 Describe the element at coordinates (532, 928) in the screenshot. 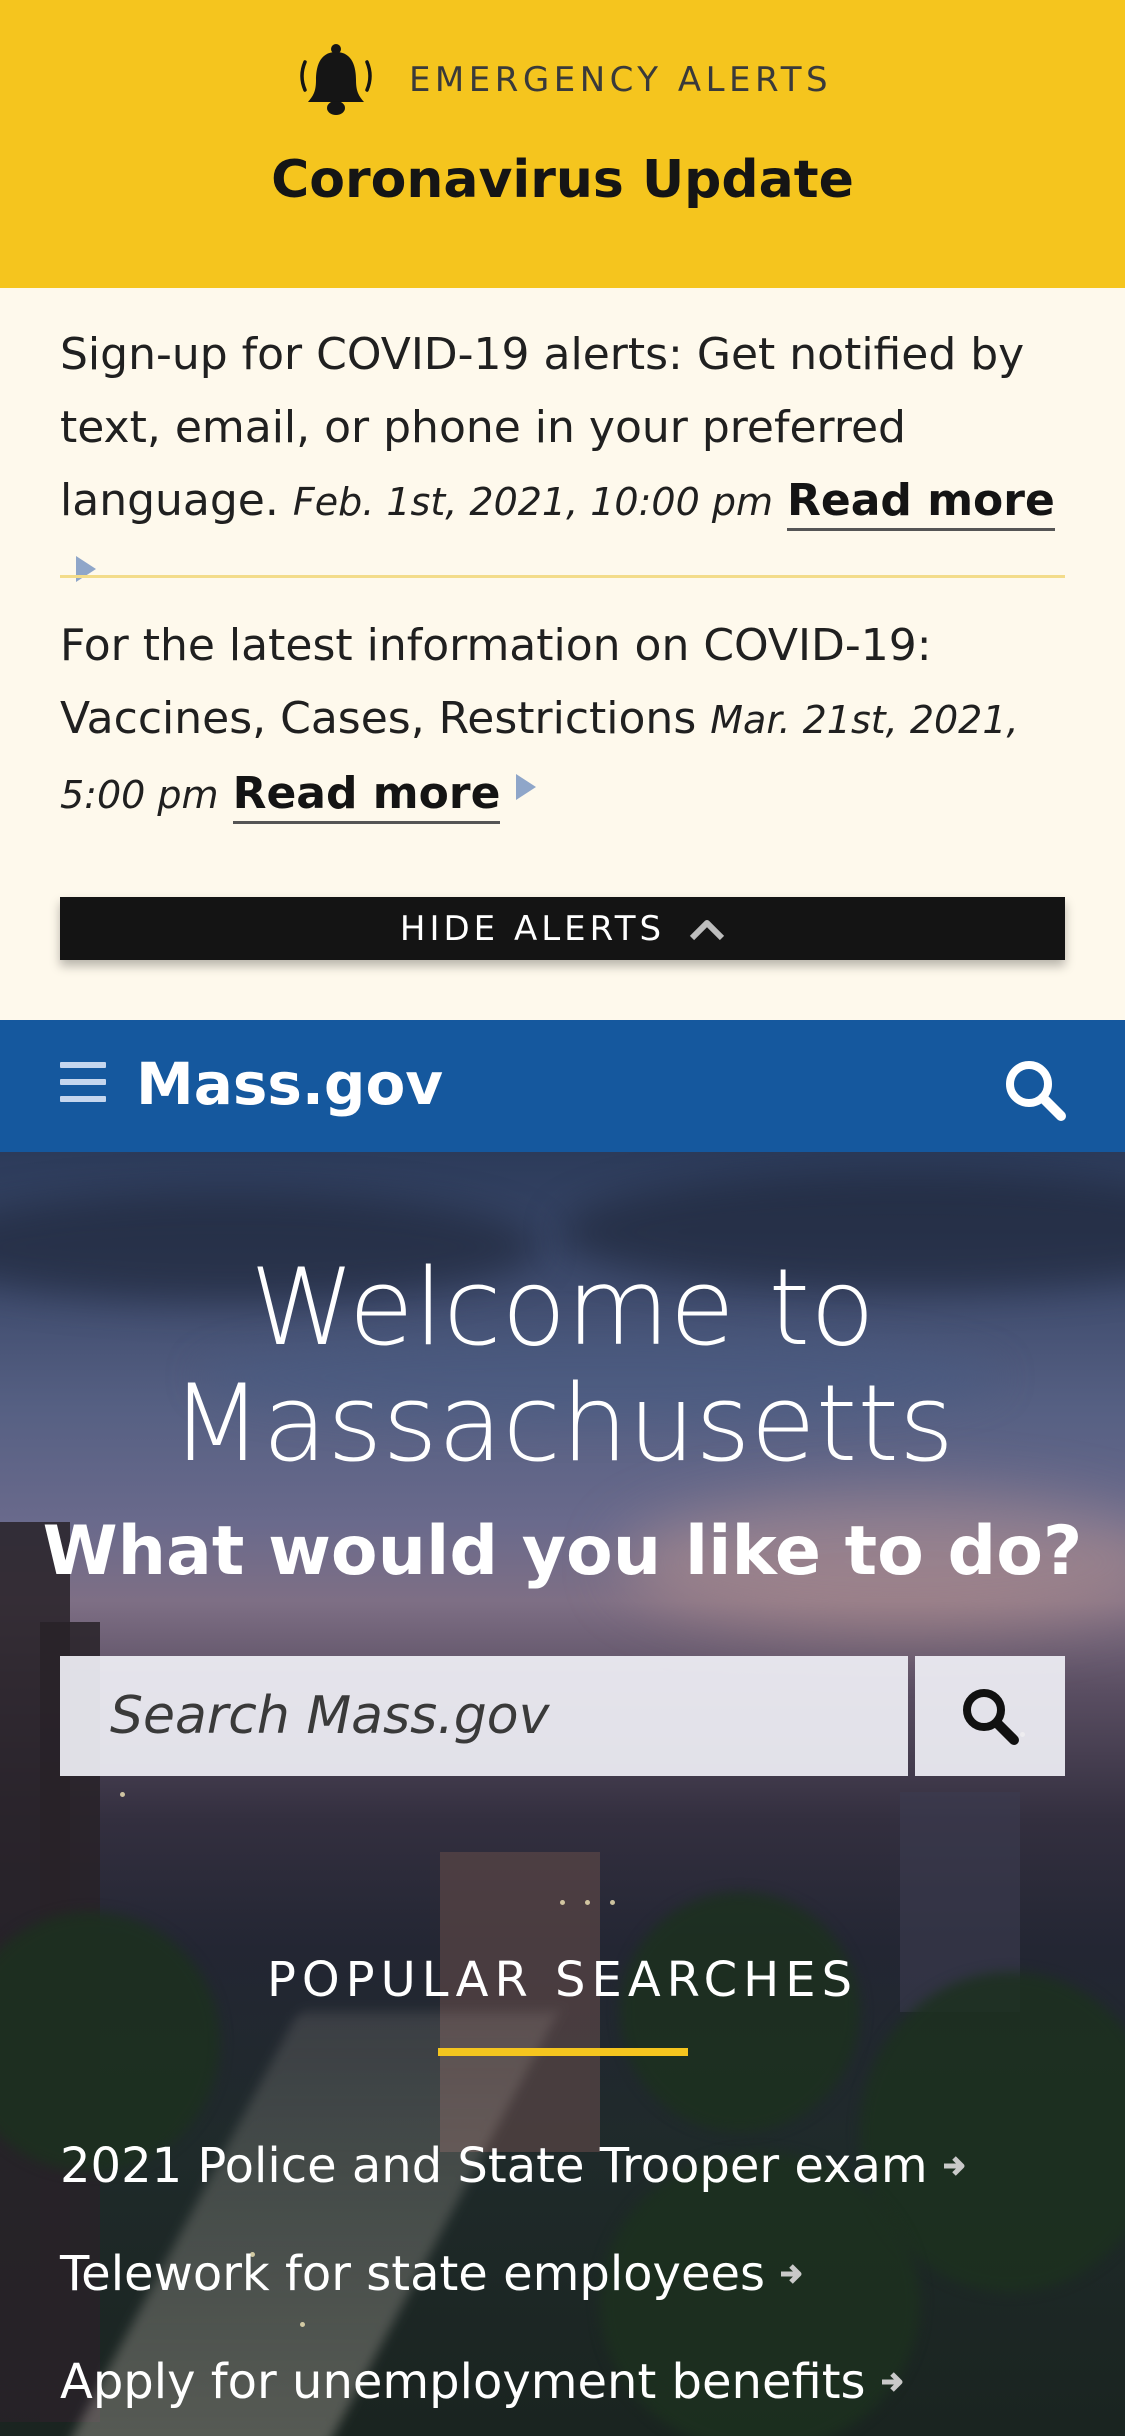

I see `hide-alerts-label: HIDE ALERTS` at that location.